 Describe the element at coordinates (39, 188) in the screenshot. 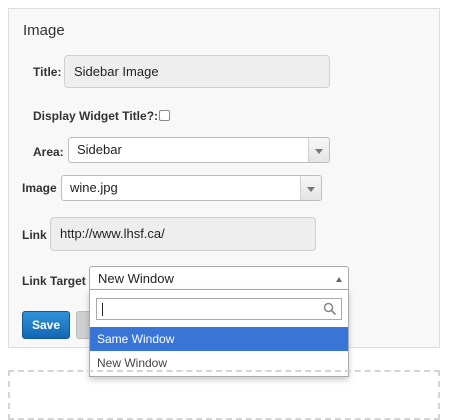

I see `image-label: Image` at that location.